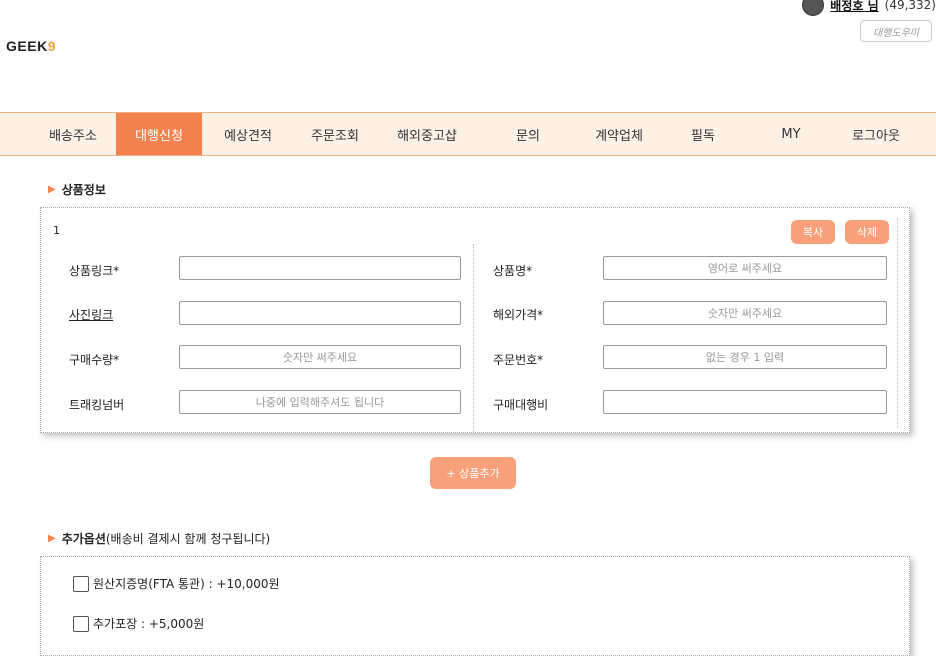 This screenshot has height=656, width=936. I want to click on nav-item-partners: 계약업체, so click(619, 134).